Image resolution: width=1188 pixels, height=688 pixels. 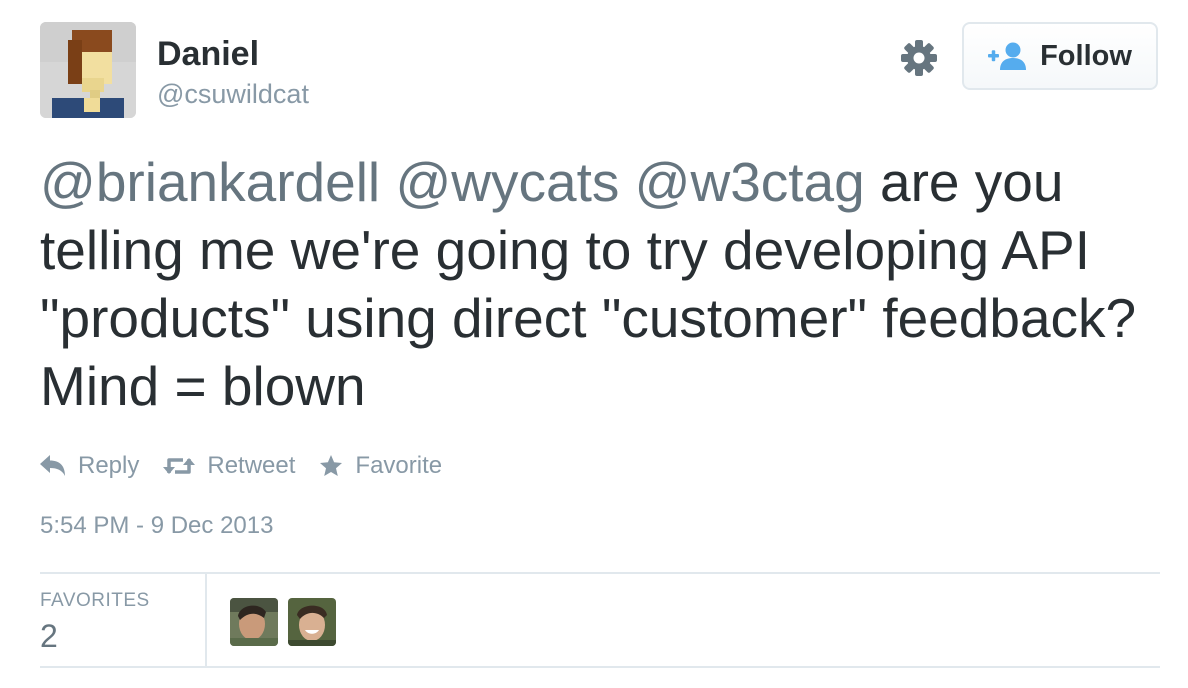 I want to click on mention-link: @w3ctag, so click(x=750, y=182).